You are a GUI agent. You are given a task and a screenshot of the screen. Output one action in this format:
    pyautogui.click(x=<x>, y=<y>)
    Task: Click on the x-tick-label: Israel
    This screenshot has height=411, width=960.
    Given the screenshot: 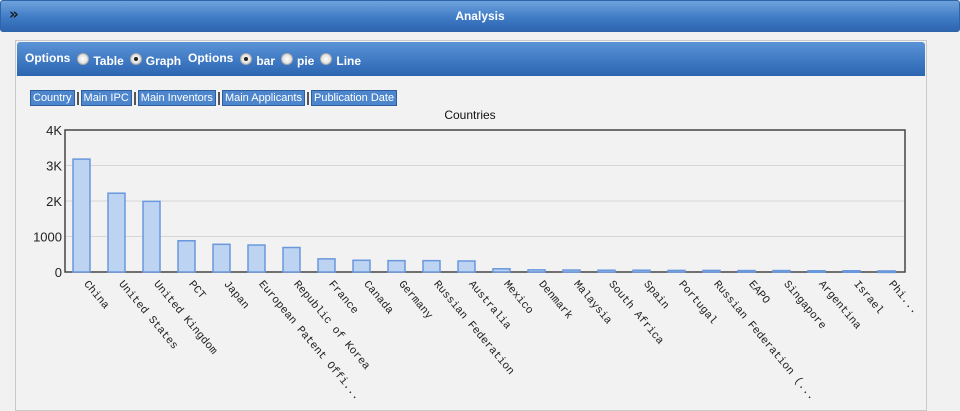 What is the action you would take?
    pyautogui.click(x=867, y=298)
    